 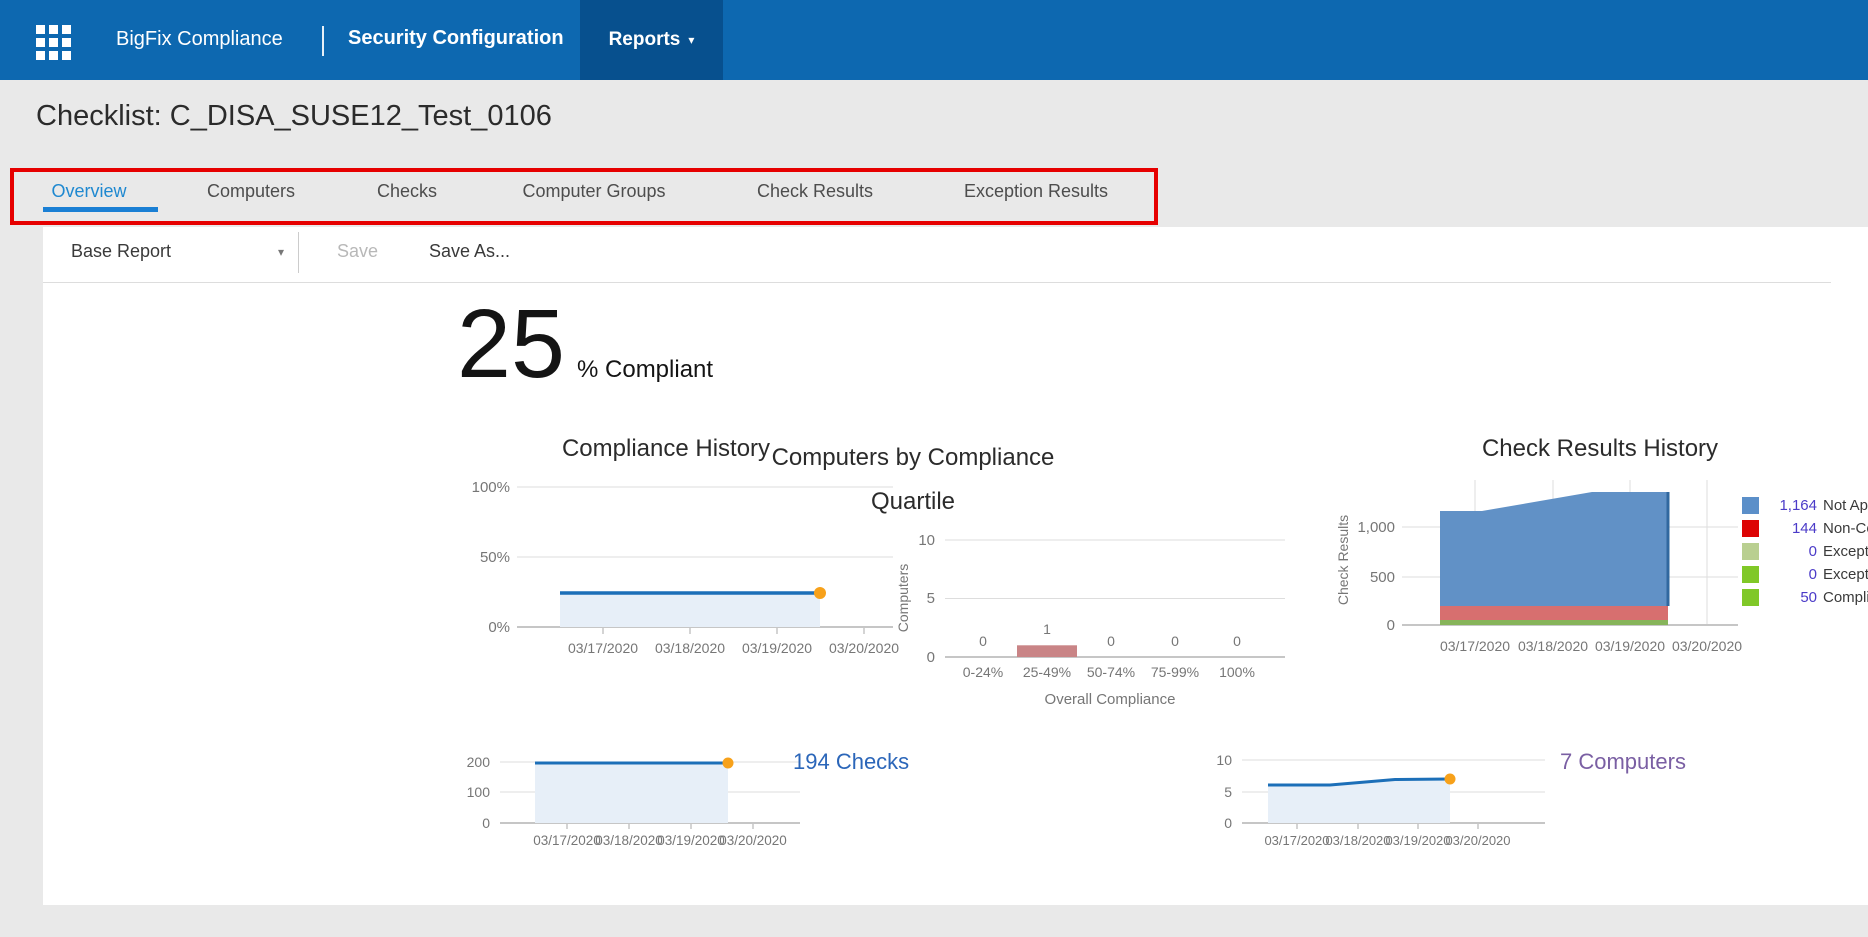 I want to click on reports-menu-label: Reports, so click(x=644, y=39).